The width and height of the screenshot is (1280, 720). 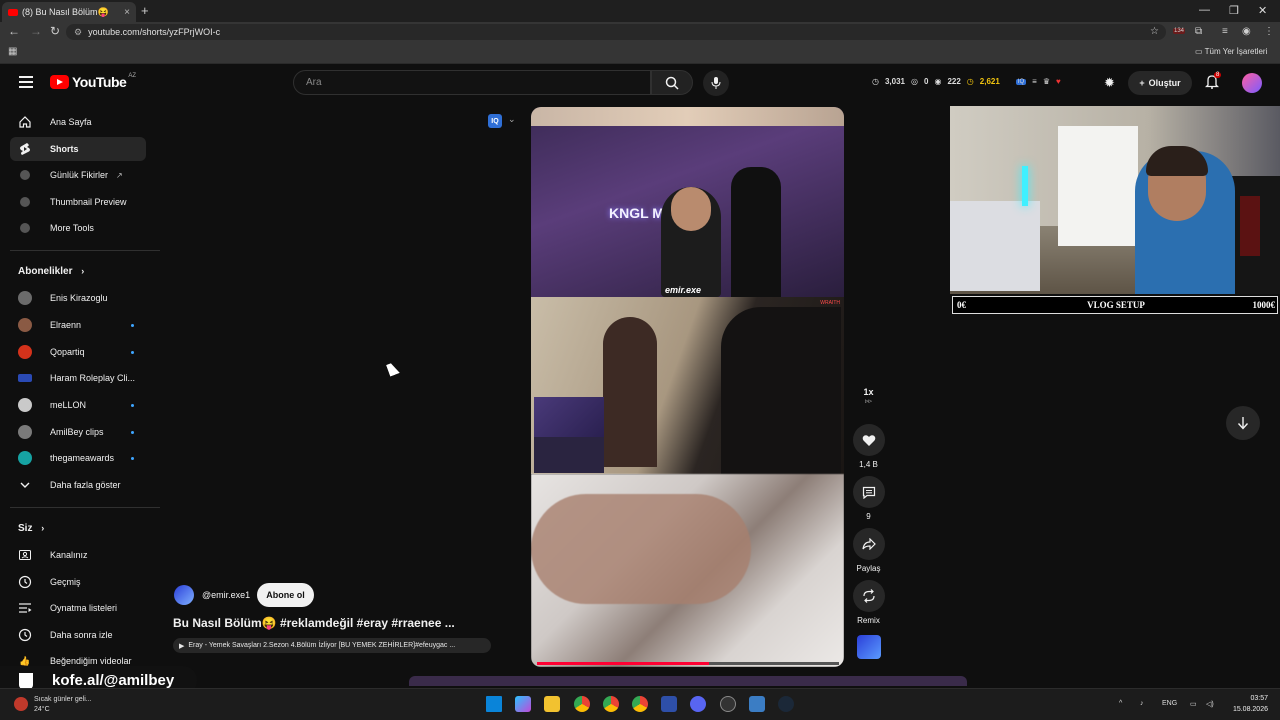 I want to click on create-label: Oluştur, so click(x=1164, y=83).